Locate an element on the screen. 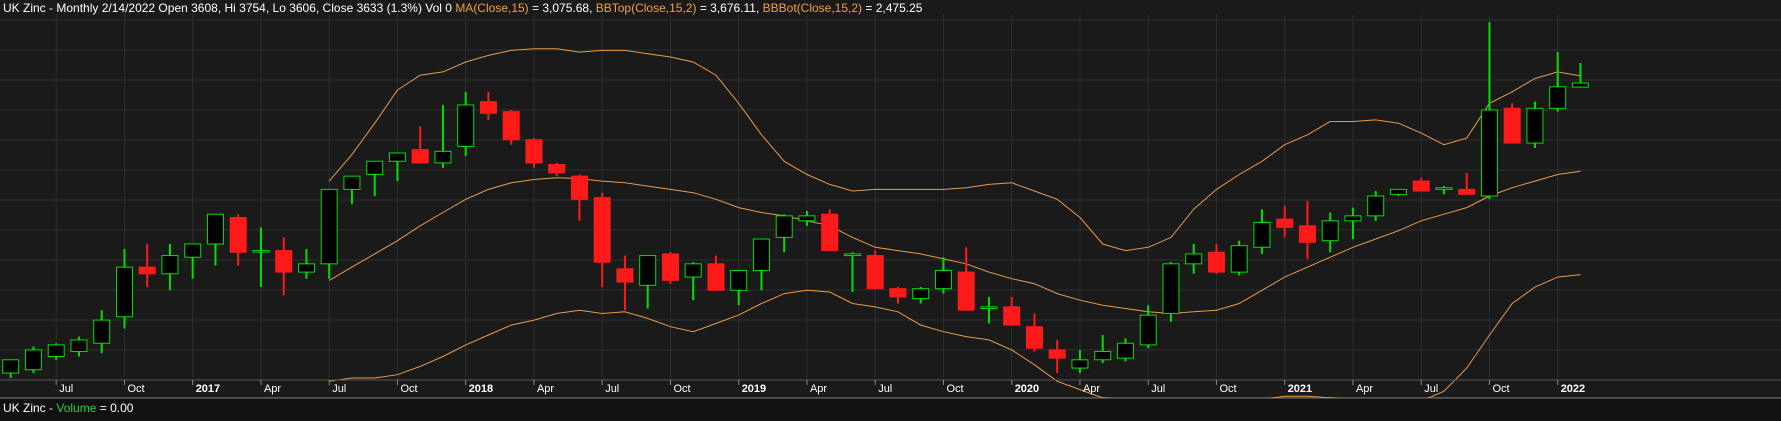  bbtop-value: = 3,676.11, is located at coordinates (729, 8).